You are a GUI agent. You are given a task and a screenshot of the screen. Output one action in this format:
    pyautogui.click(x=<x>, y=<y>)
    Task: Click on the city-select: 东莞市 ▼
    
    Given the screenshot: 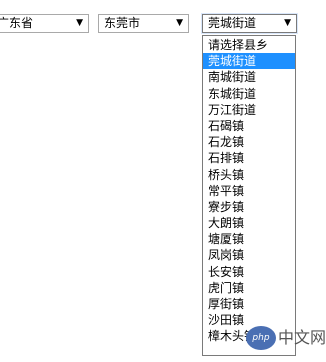 What is the action you would take?
    pyautogui.click(x=143, y=23)
    